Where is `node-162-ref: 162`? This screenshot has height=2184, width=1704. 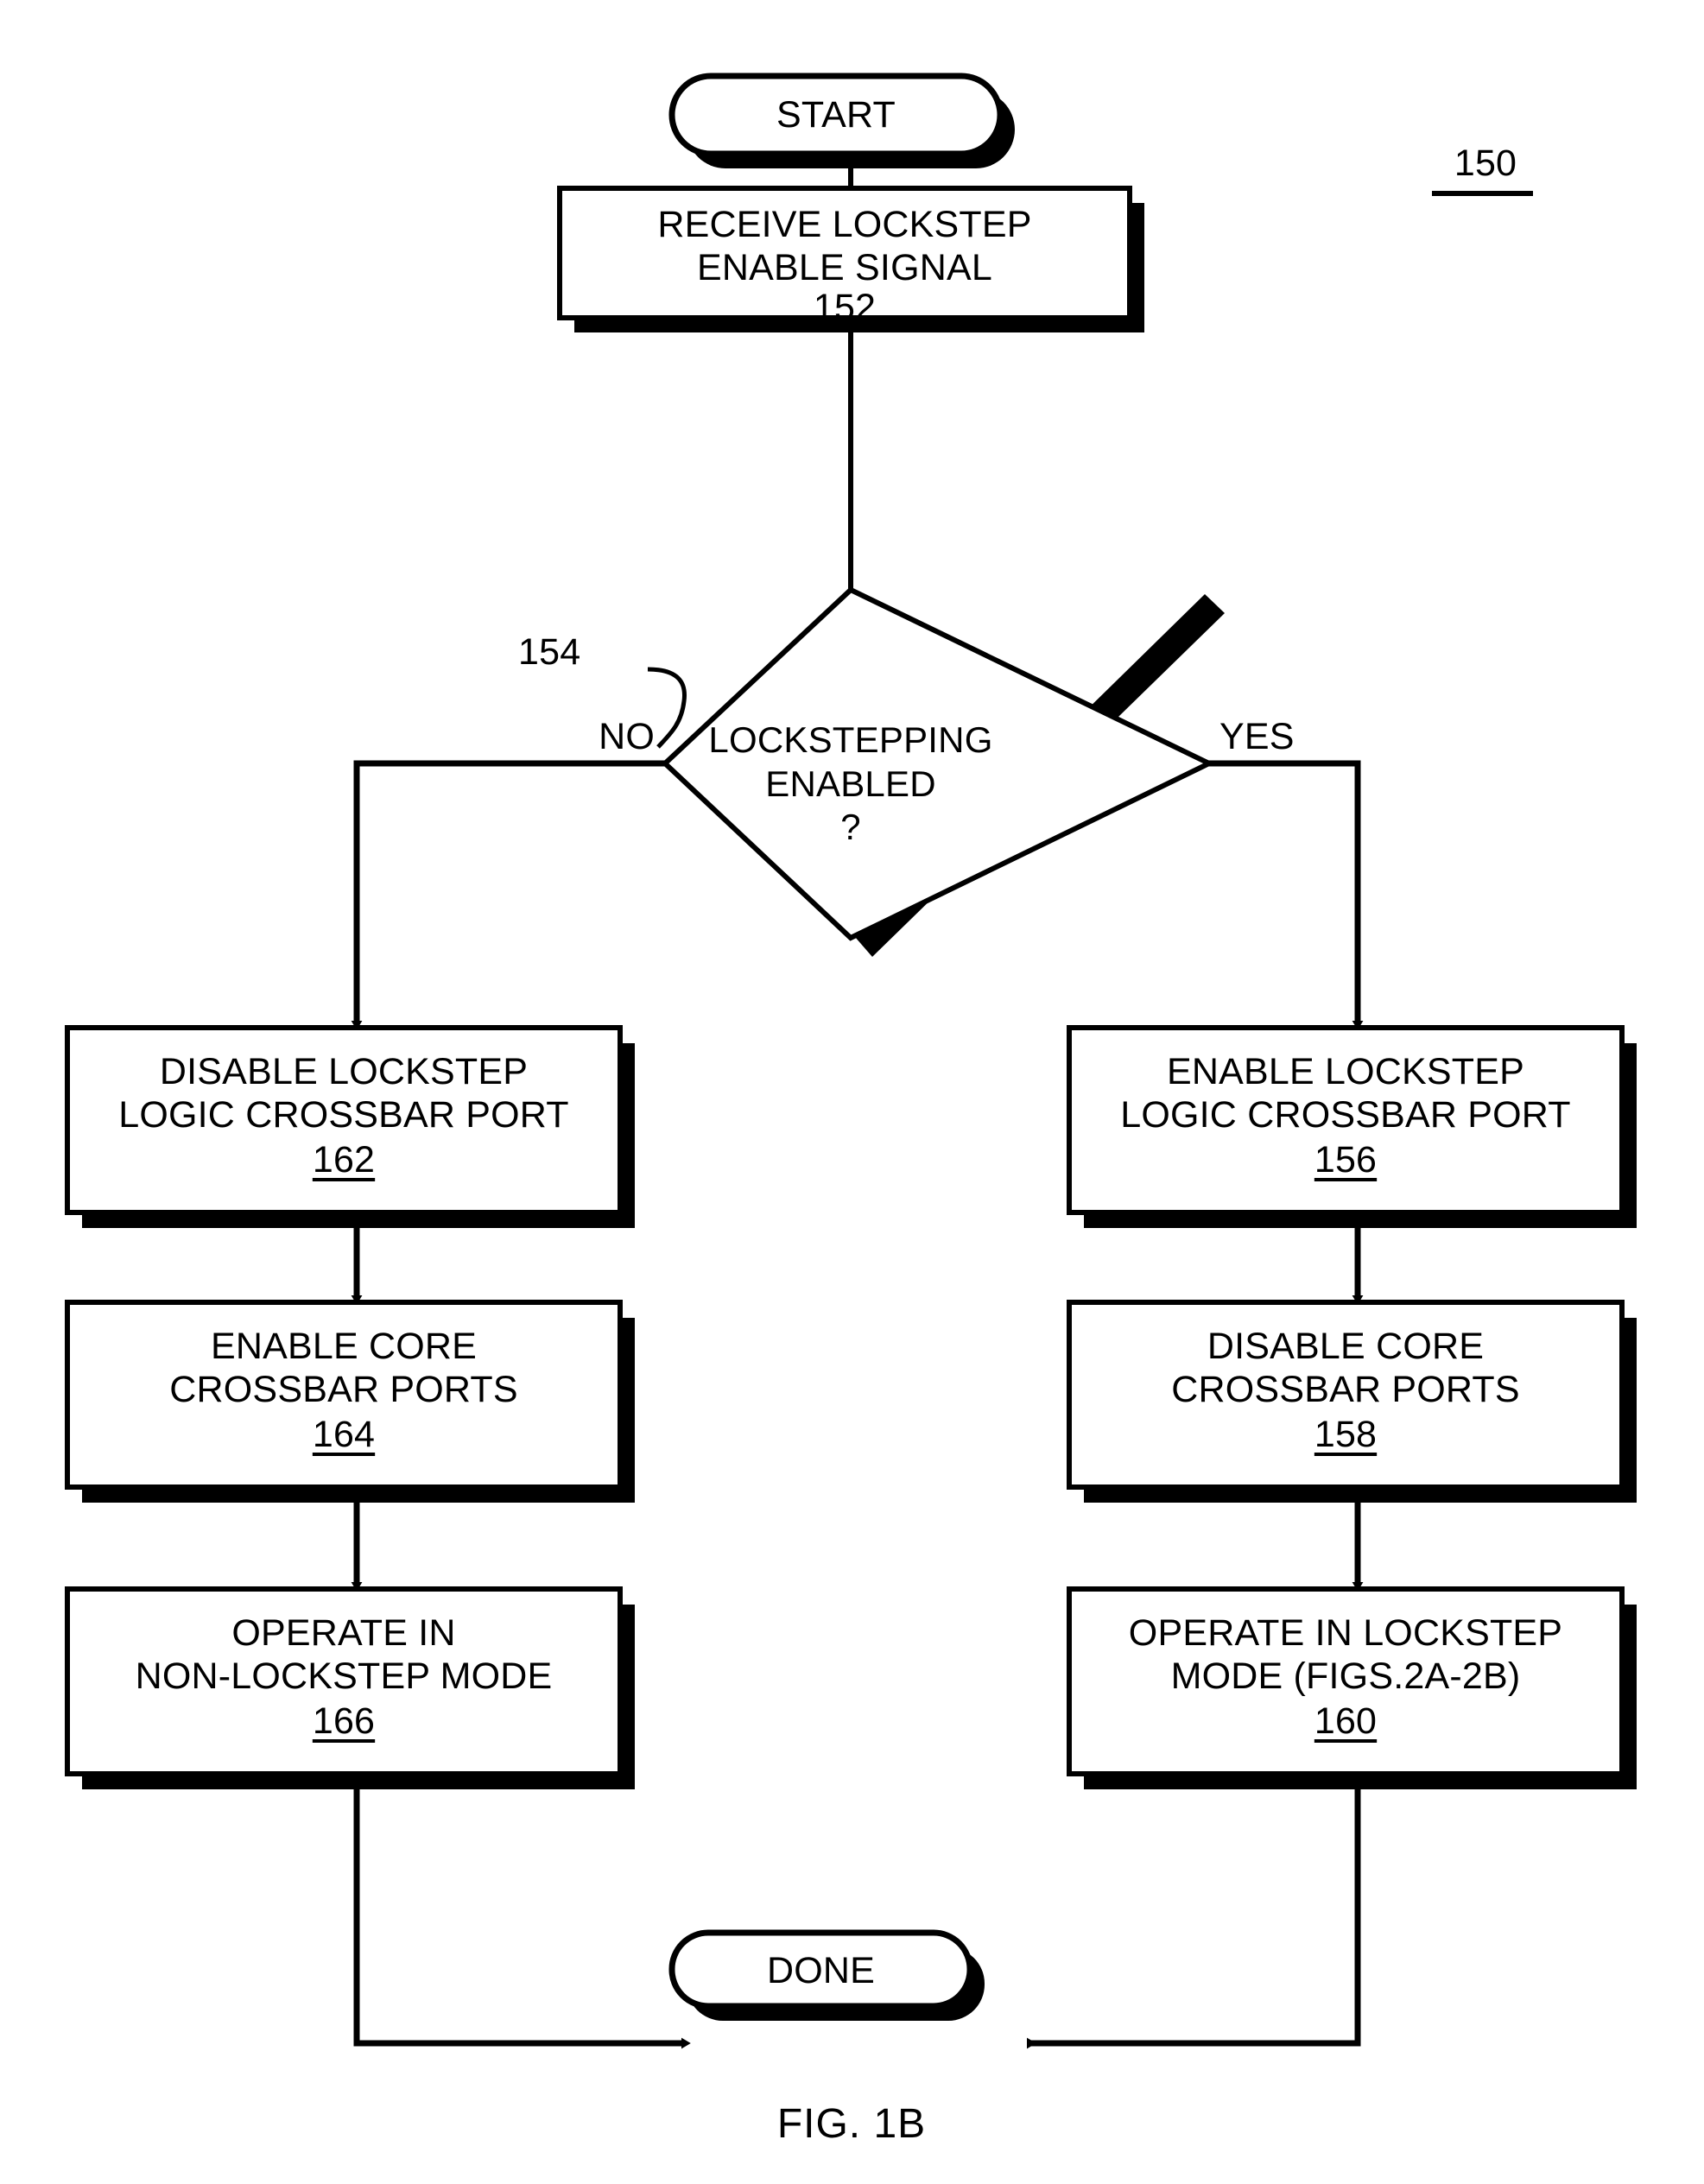 node-162-ref: 162 is located at coordinates (344, 1160).